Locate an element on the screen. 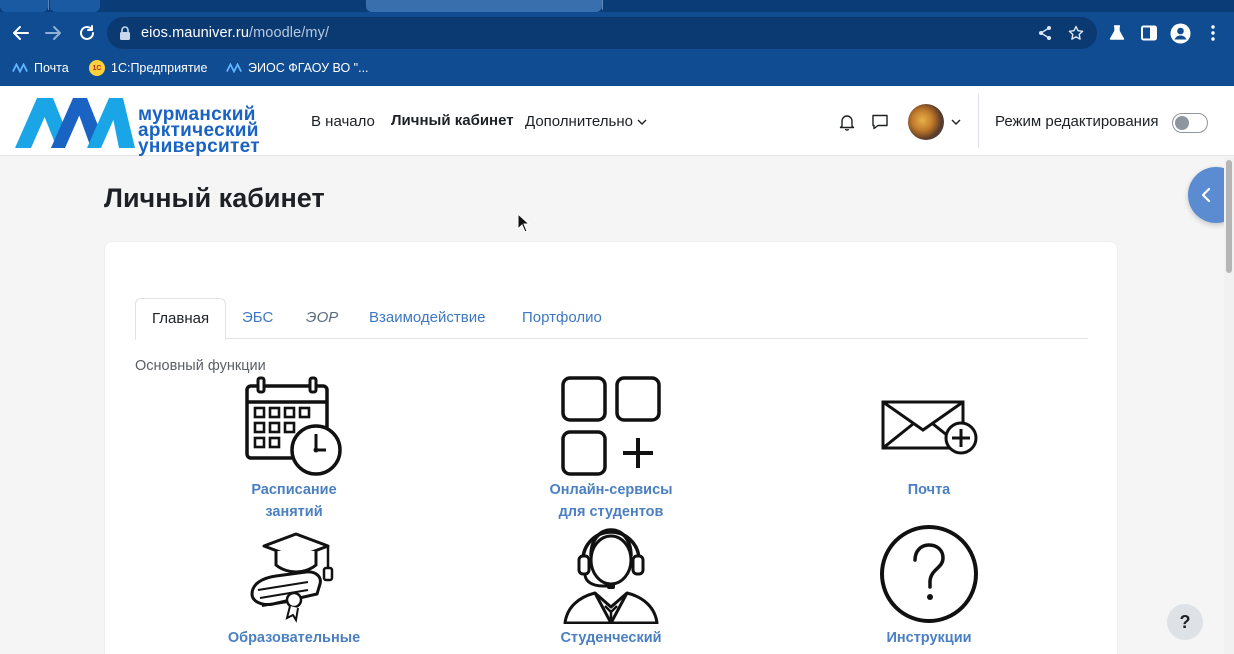 The width and height of the screenshot is (1234, 654). reload-icon is located at coordinates (87, 32).